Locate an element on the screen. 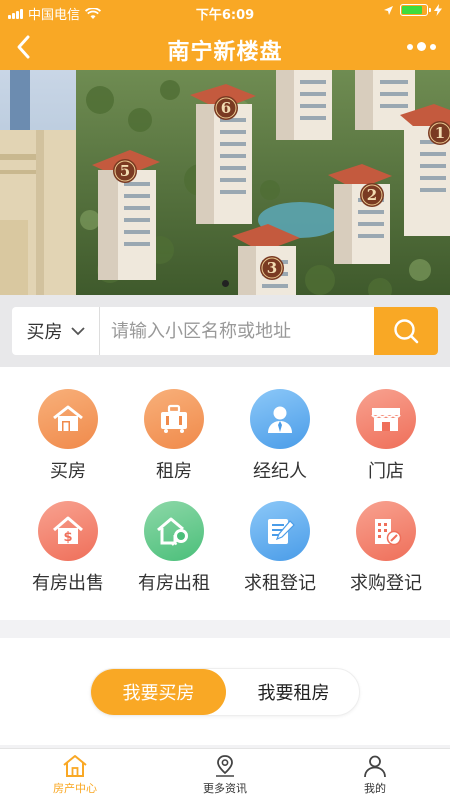  service-label: 租房 is located at coordinates (174, 471).